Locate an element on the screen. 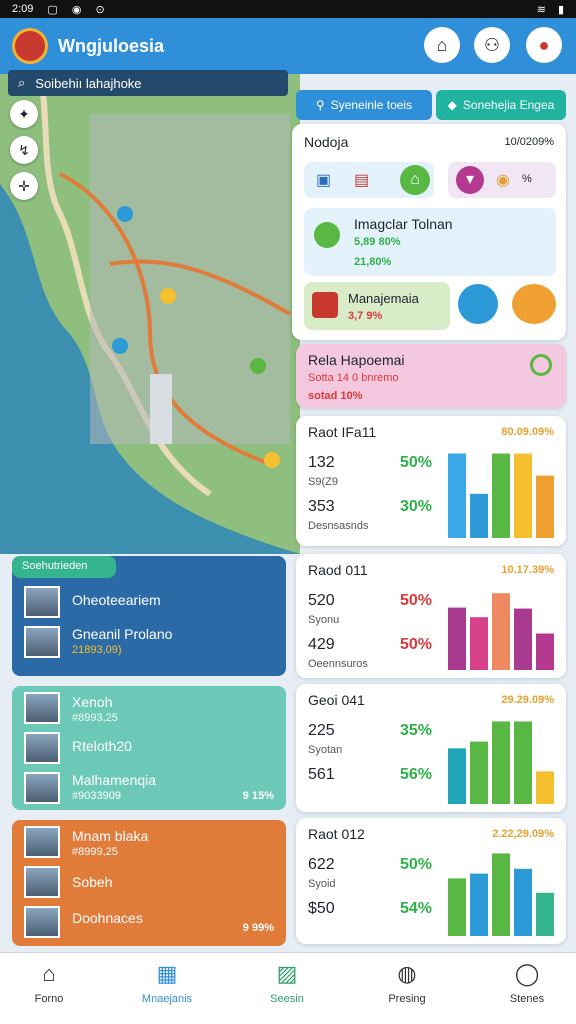  filter-icon: ▾ is located at coordinates (470, 180).